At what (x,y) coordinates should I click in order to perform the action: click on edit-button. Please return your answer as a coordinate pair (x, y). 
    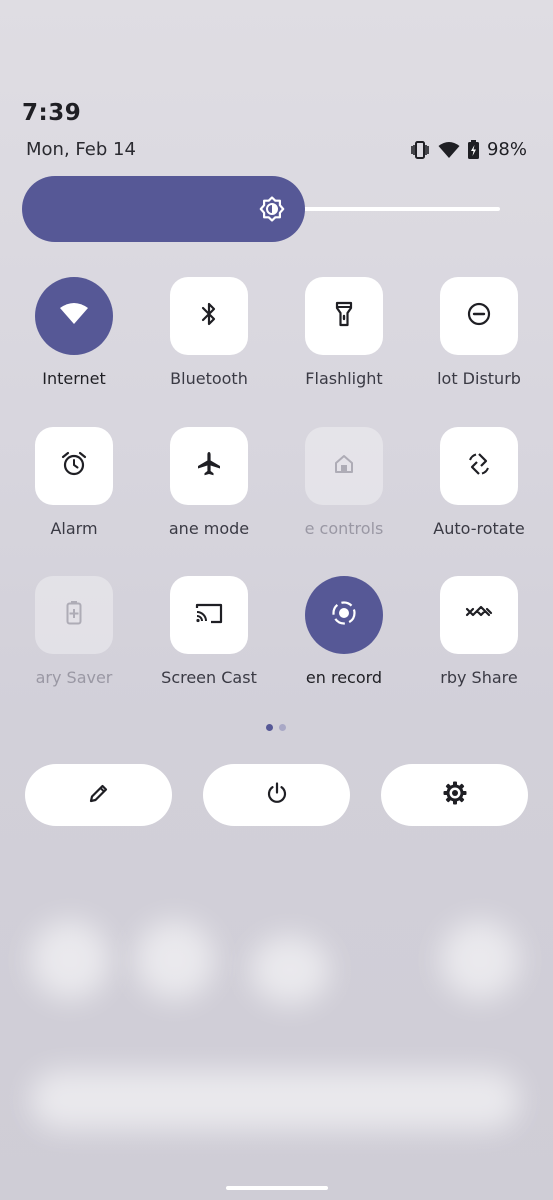
    Looking at the image, I should click on (98, 795).